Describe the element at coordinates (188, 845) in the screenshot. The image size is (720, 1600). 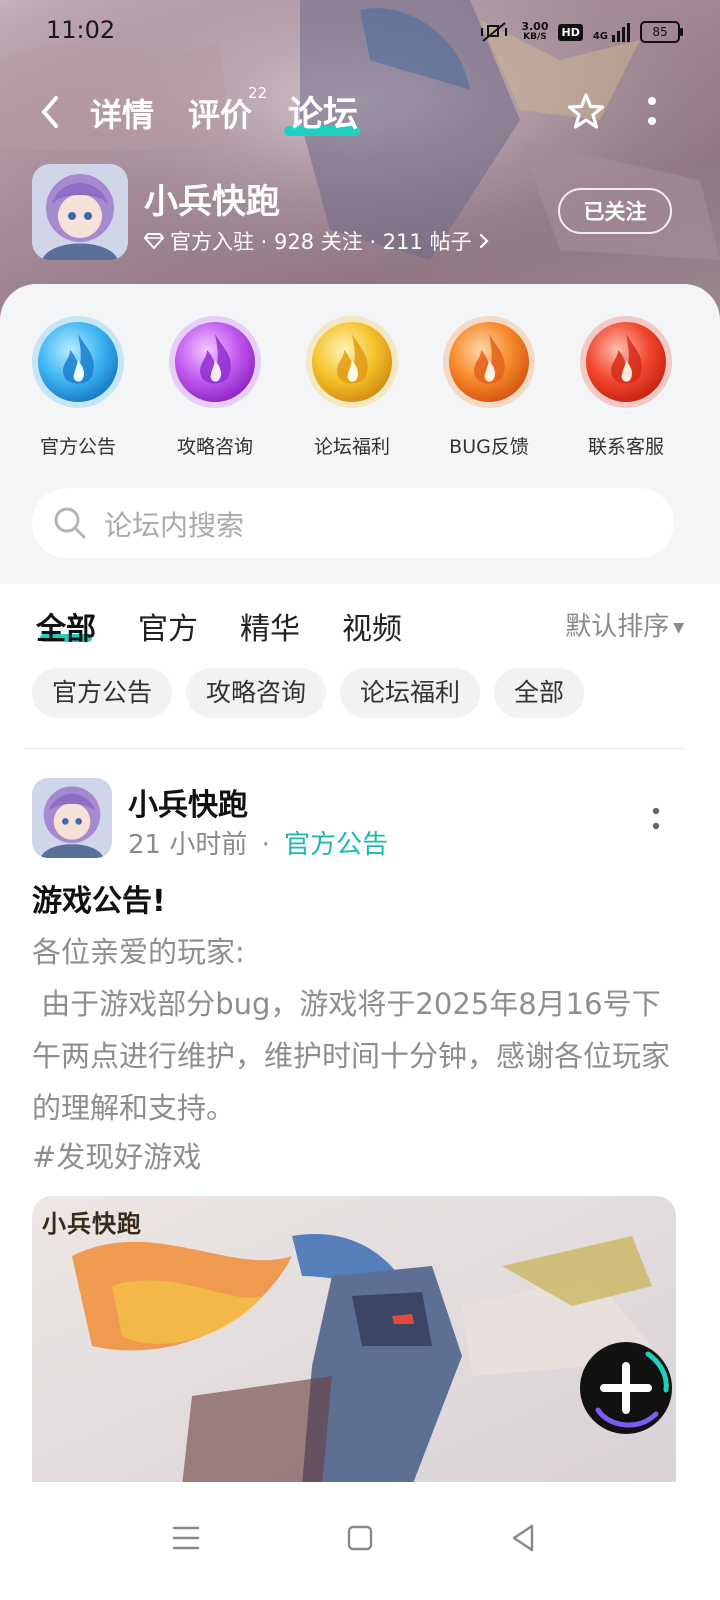
I see `post-time: 21 小时前` at that location.